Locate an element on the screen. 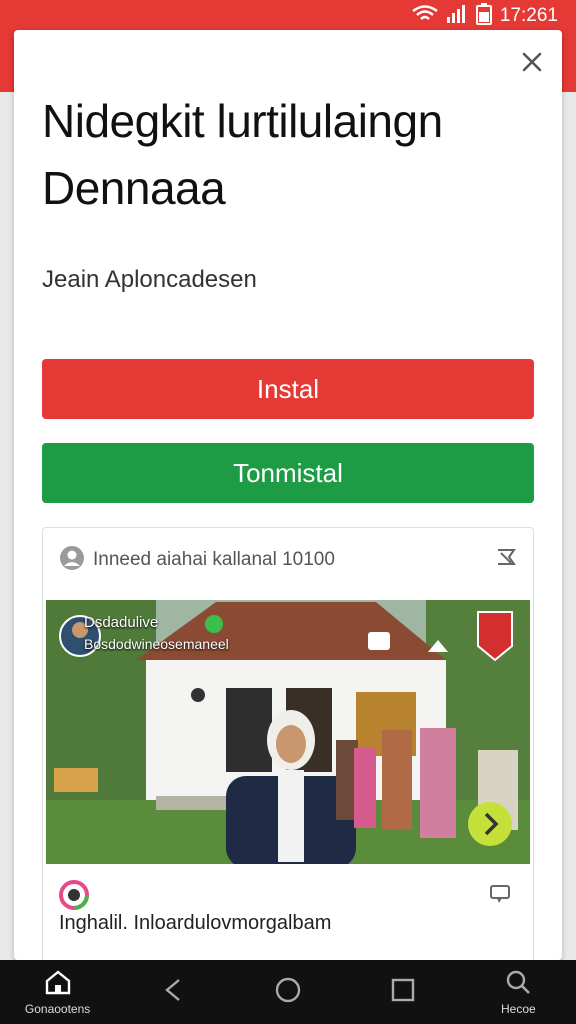  card-header: Inneed aiahai kallanal 10100 is located at coordinates (288, 560).